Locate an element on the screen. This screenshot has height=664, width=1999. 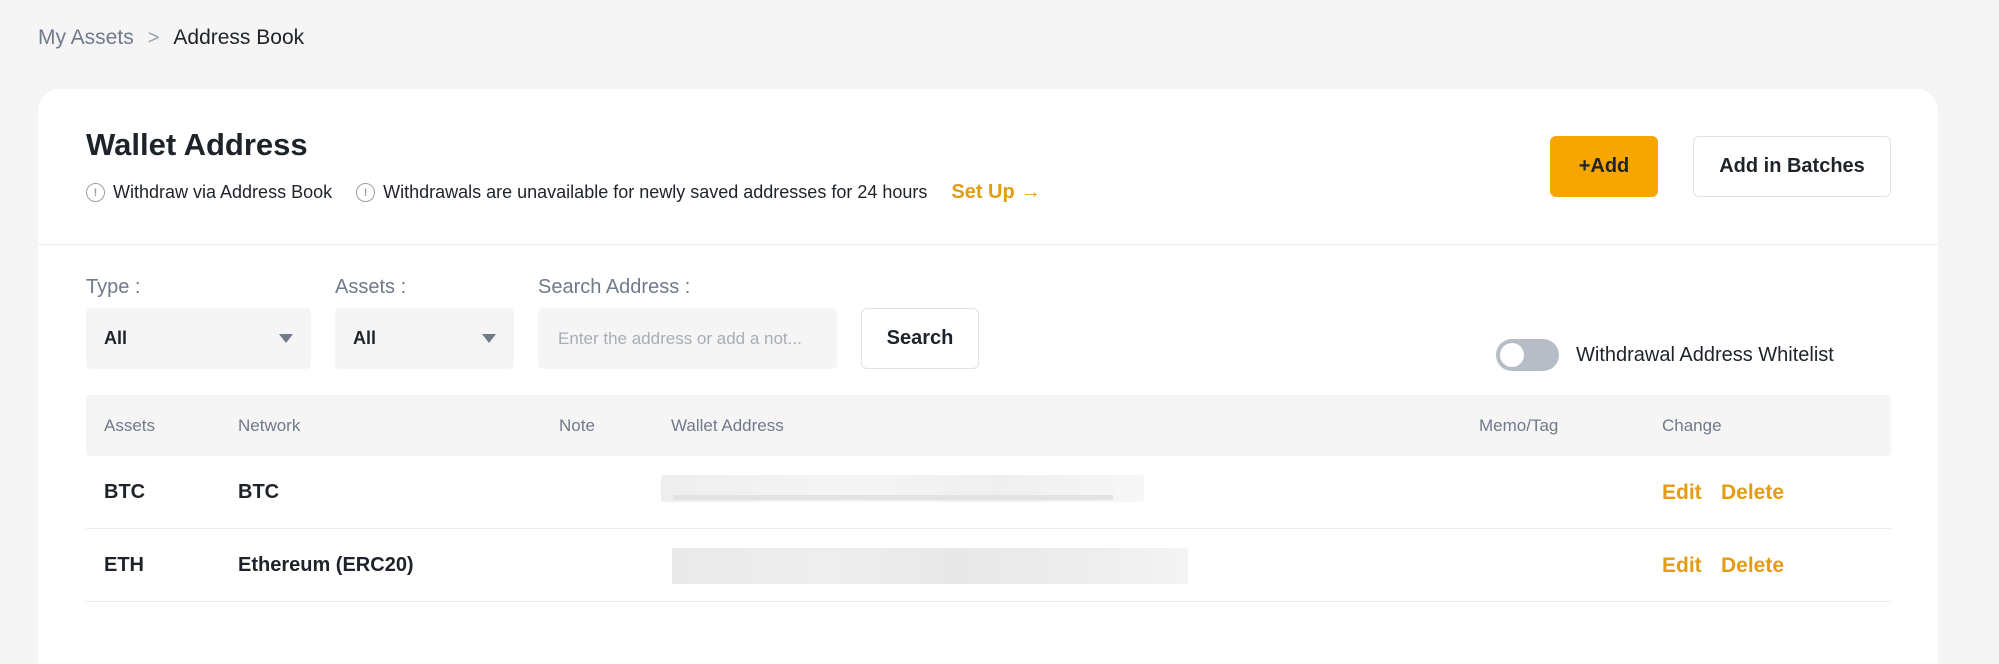
breadcrumb-address-book: Address Book is located at coordinates (239, 37).